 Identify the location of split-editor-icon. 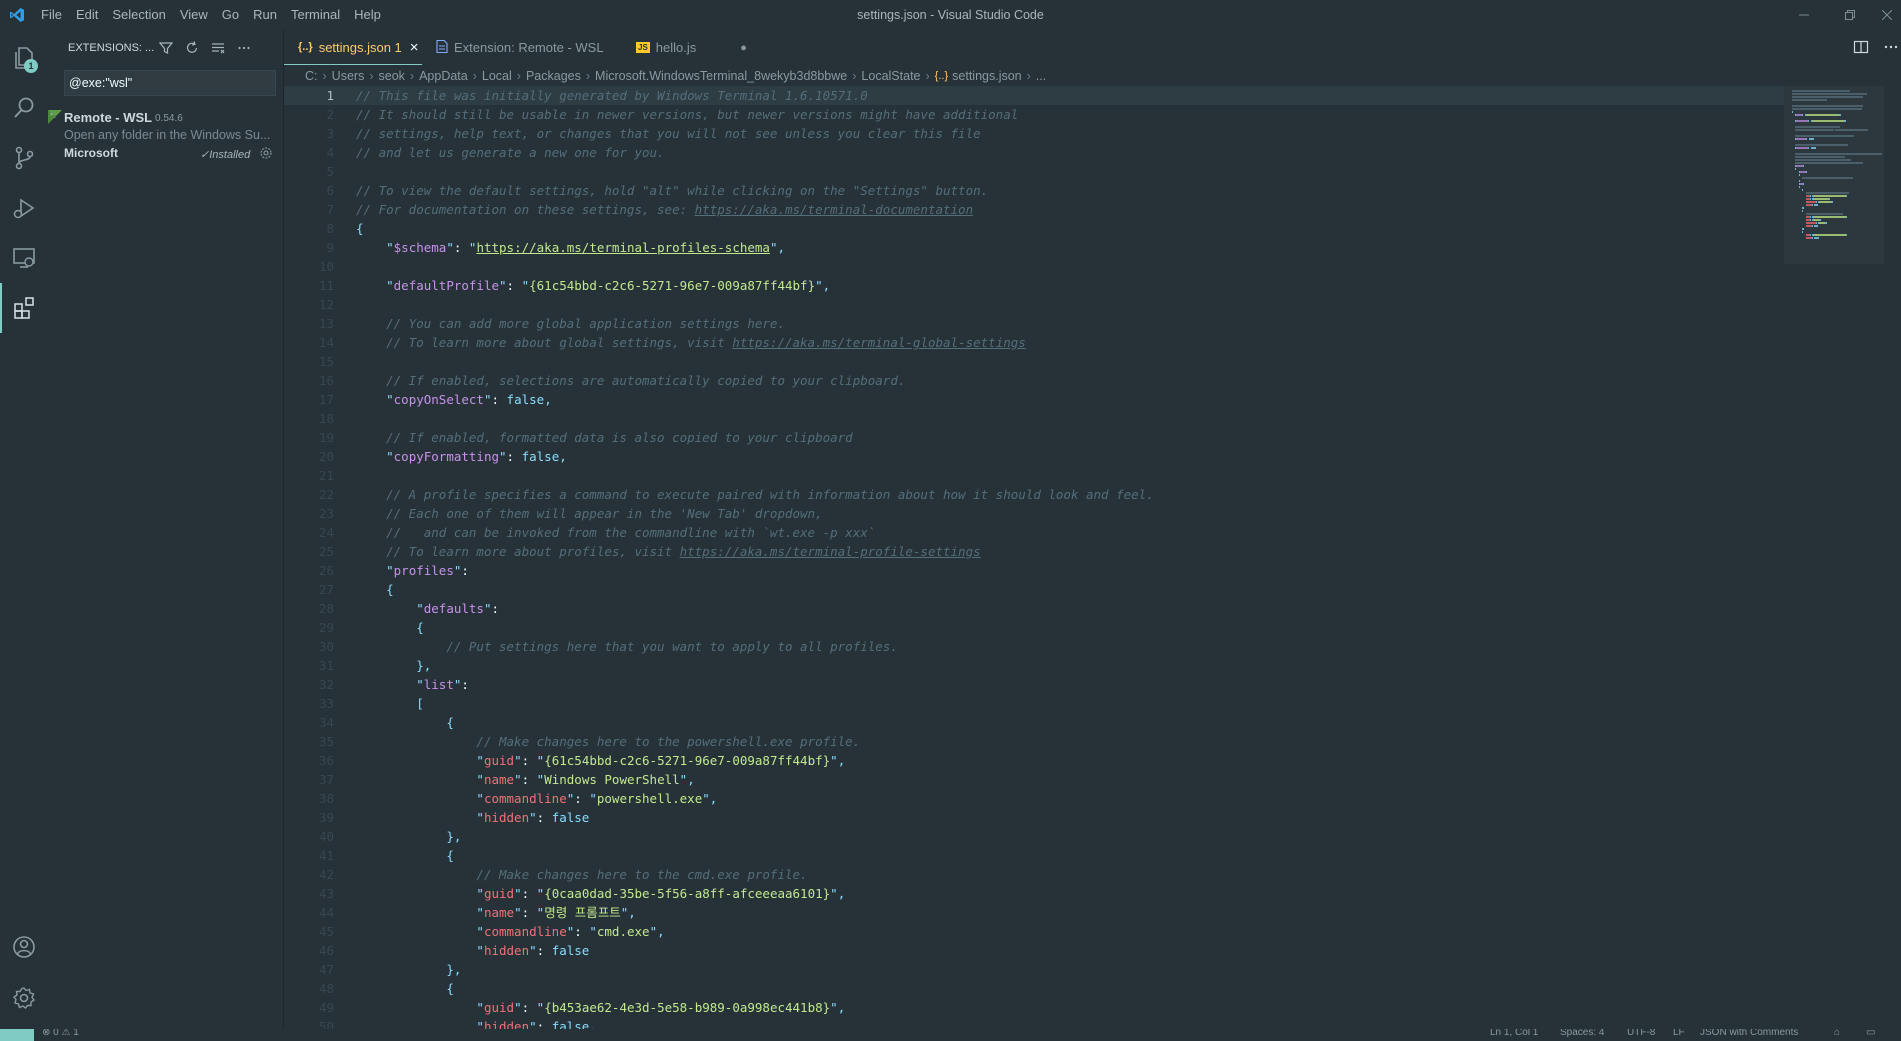
(1861, 47).